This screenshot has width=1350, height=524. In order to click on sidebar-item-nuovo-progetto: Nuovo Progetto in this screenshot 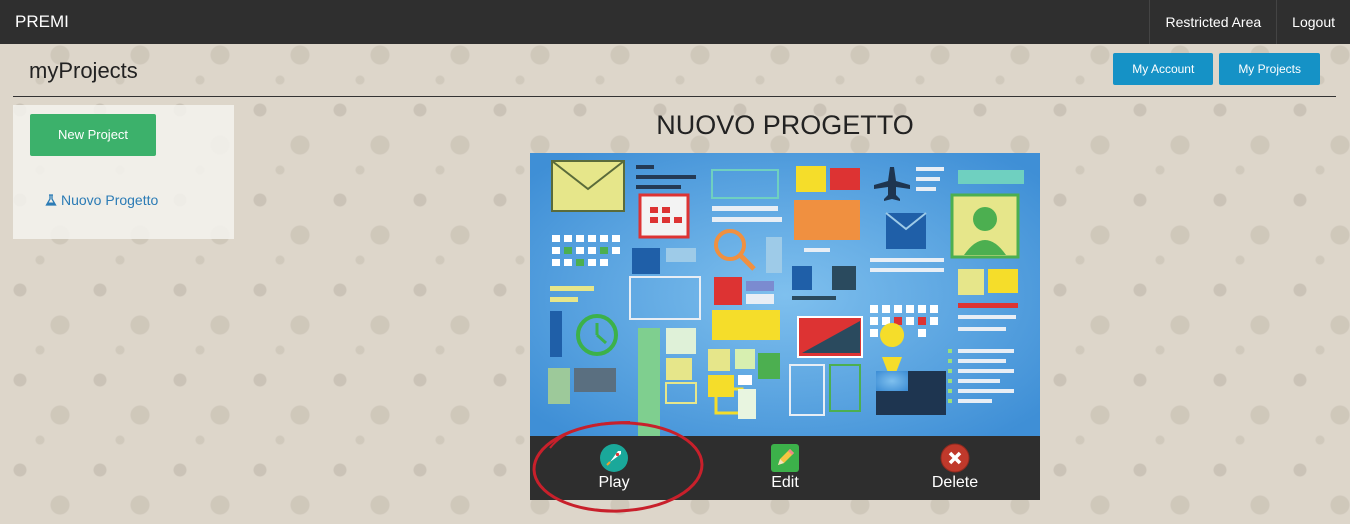, I will do `click(101, 200)`.